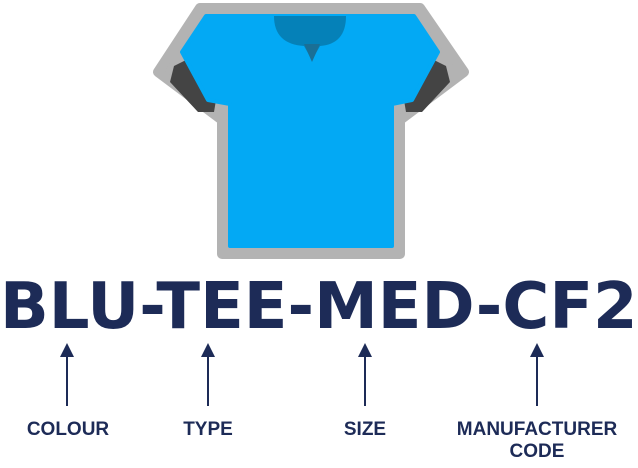  Describe the element at coordinates (537, 451) in the screenshot. I see `label-manufacturer-line2: CODE` at that location.